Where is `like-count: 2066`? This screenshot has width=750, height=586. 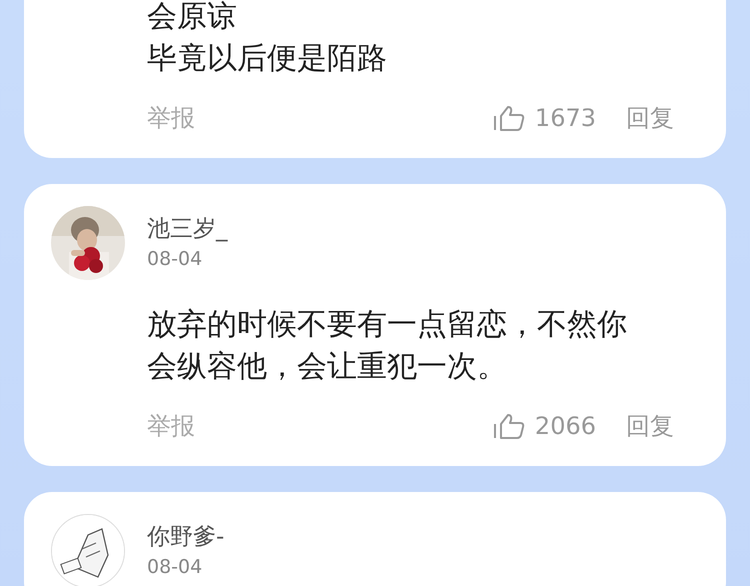 like-count: 2066 is located at coordinates (565, 426).